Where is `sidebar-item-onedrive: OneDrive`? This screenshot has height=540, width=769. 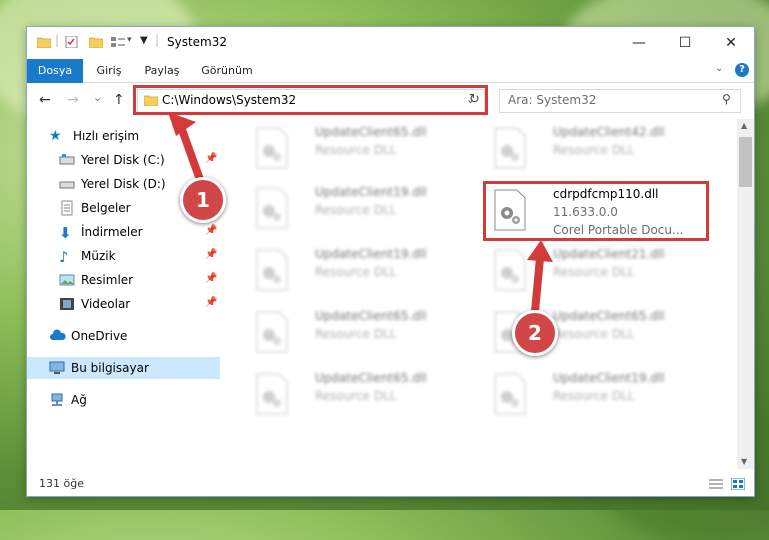
sidebar-item-onedrive: OneDrive is located at coordinates (123, 336).